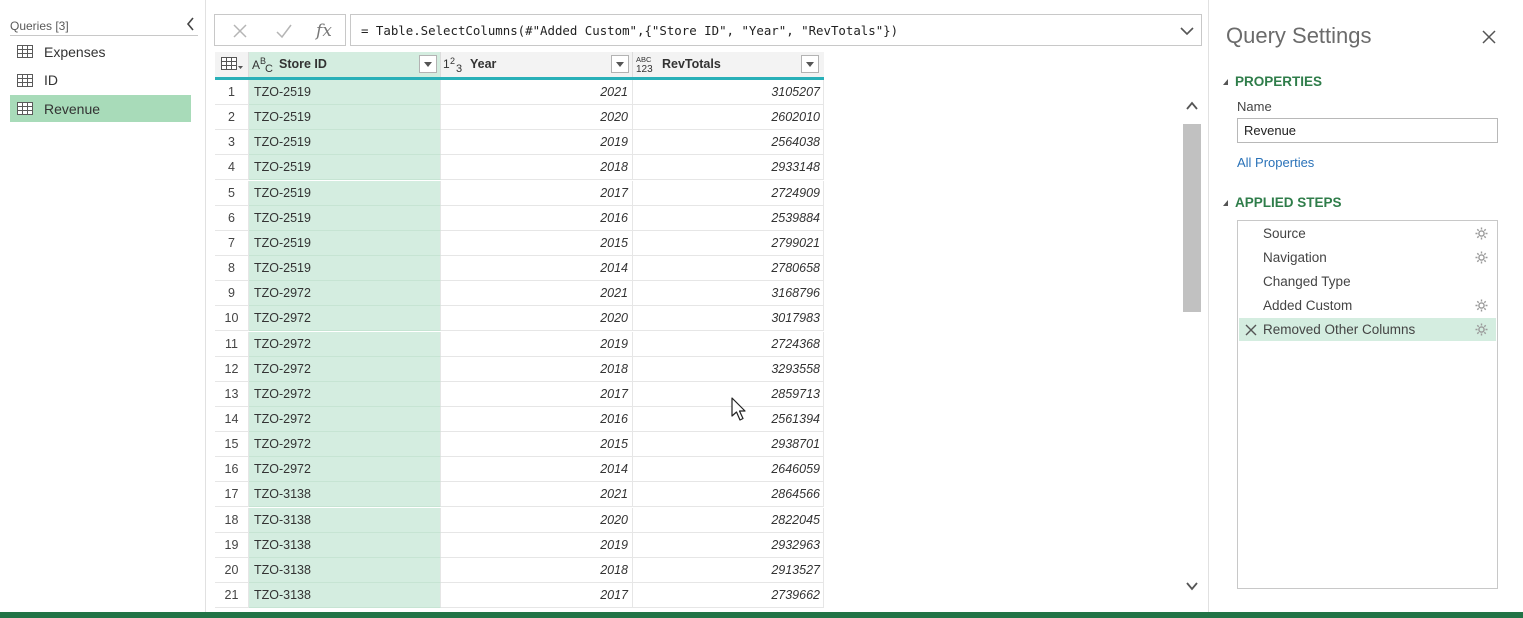  Describe the element at coordinates (232, 64) in the screenshot. I see `table-menu-button` at that location.